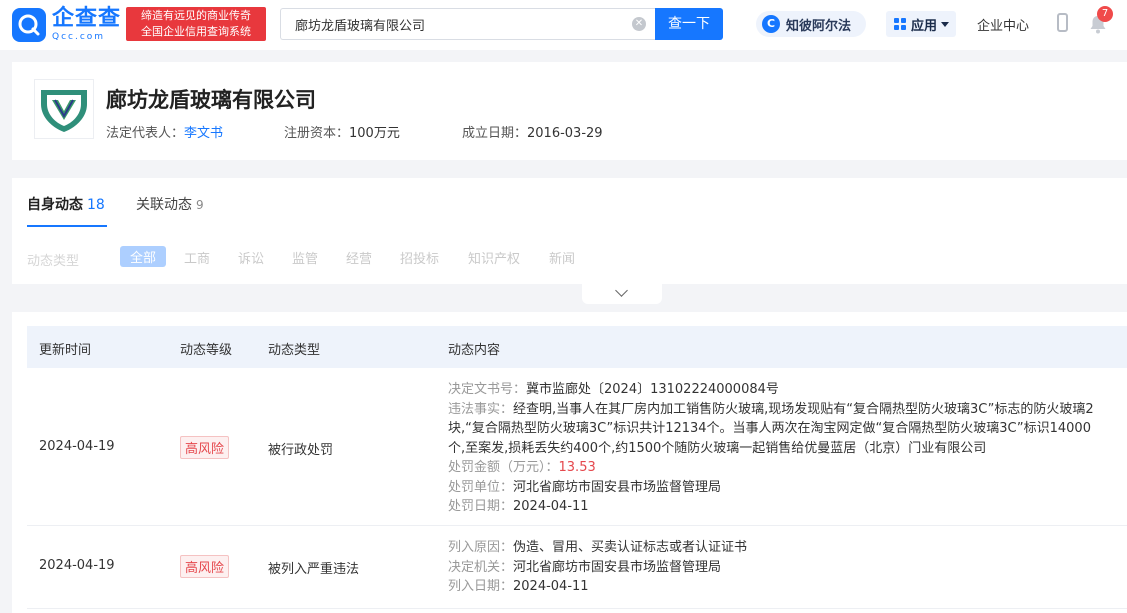 The image size is (1127, 613). I want to click on penalty-date-label: 处罚日期：, so click(481, 506).